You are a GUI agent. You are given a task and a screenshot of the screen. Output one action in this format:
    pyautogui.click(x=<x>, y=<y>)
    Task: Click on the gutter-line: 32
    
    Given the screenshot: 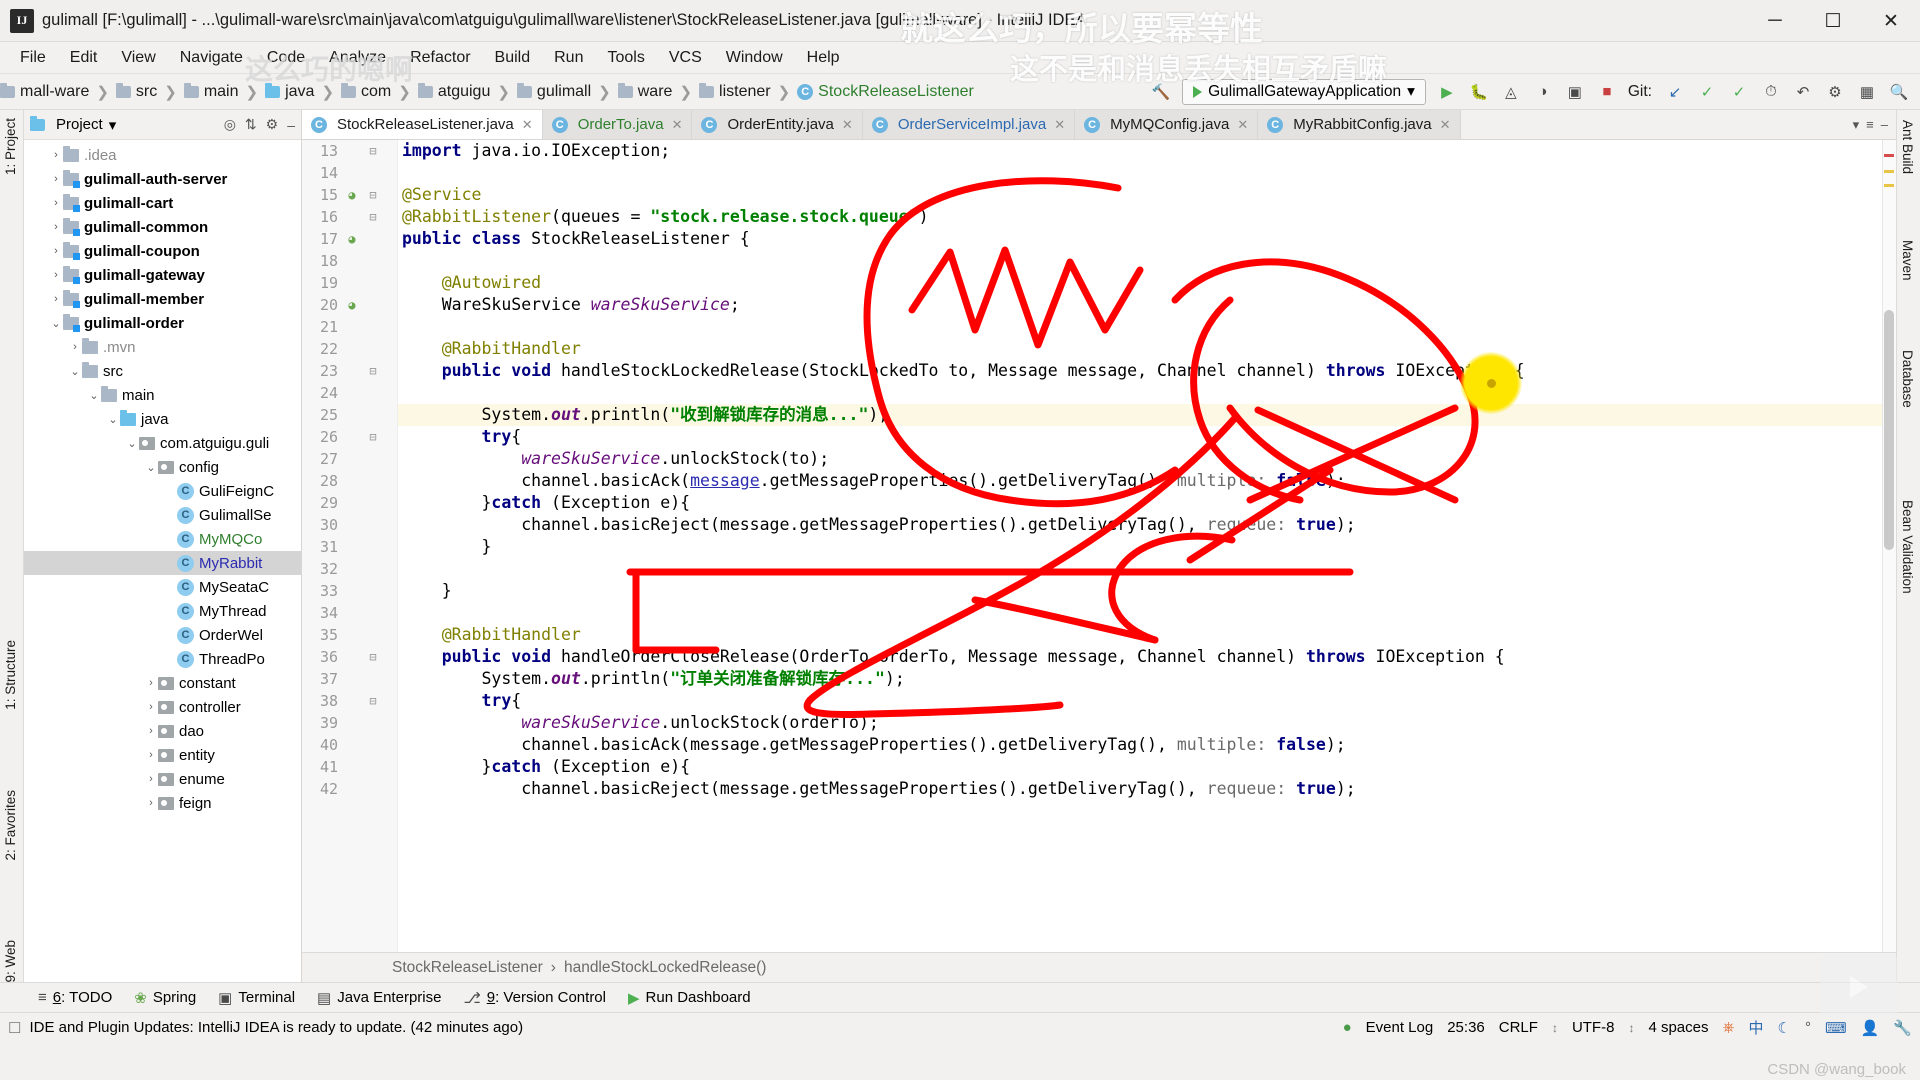 What is the action you would take?
    pyautogui.click(x=349, y=569)
    